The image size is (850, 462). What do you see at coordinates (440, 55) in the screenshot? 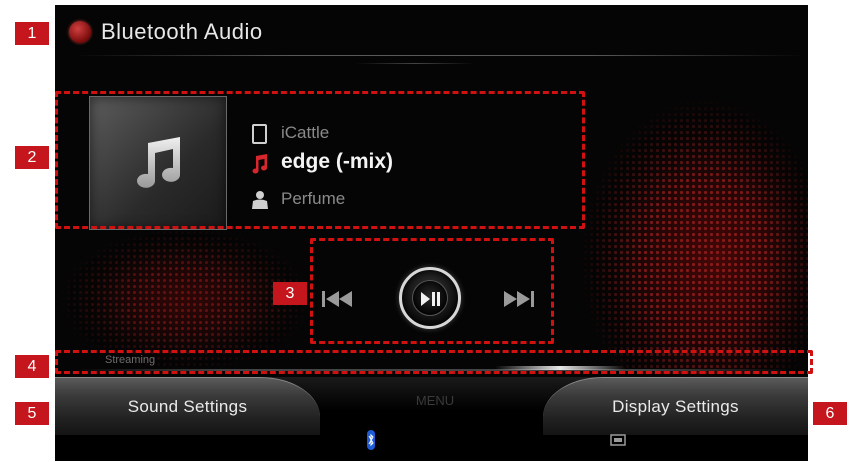
I see `header-divider` at bounding box center [440, 55].